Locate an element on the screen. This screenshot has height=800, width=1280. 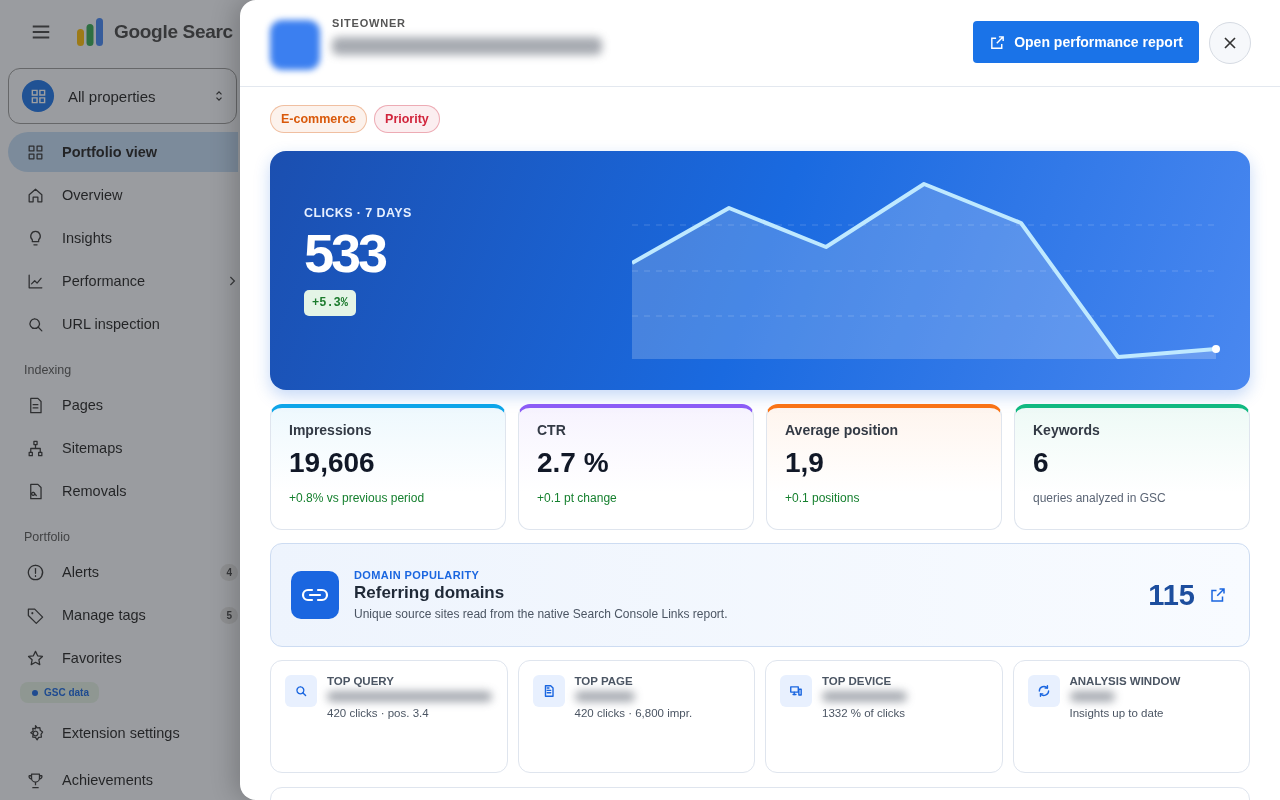
nav-item: Overview is located at coordinates (123, 195).